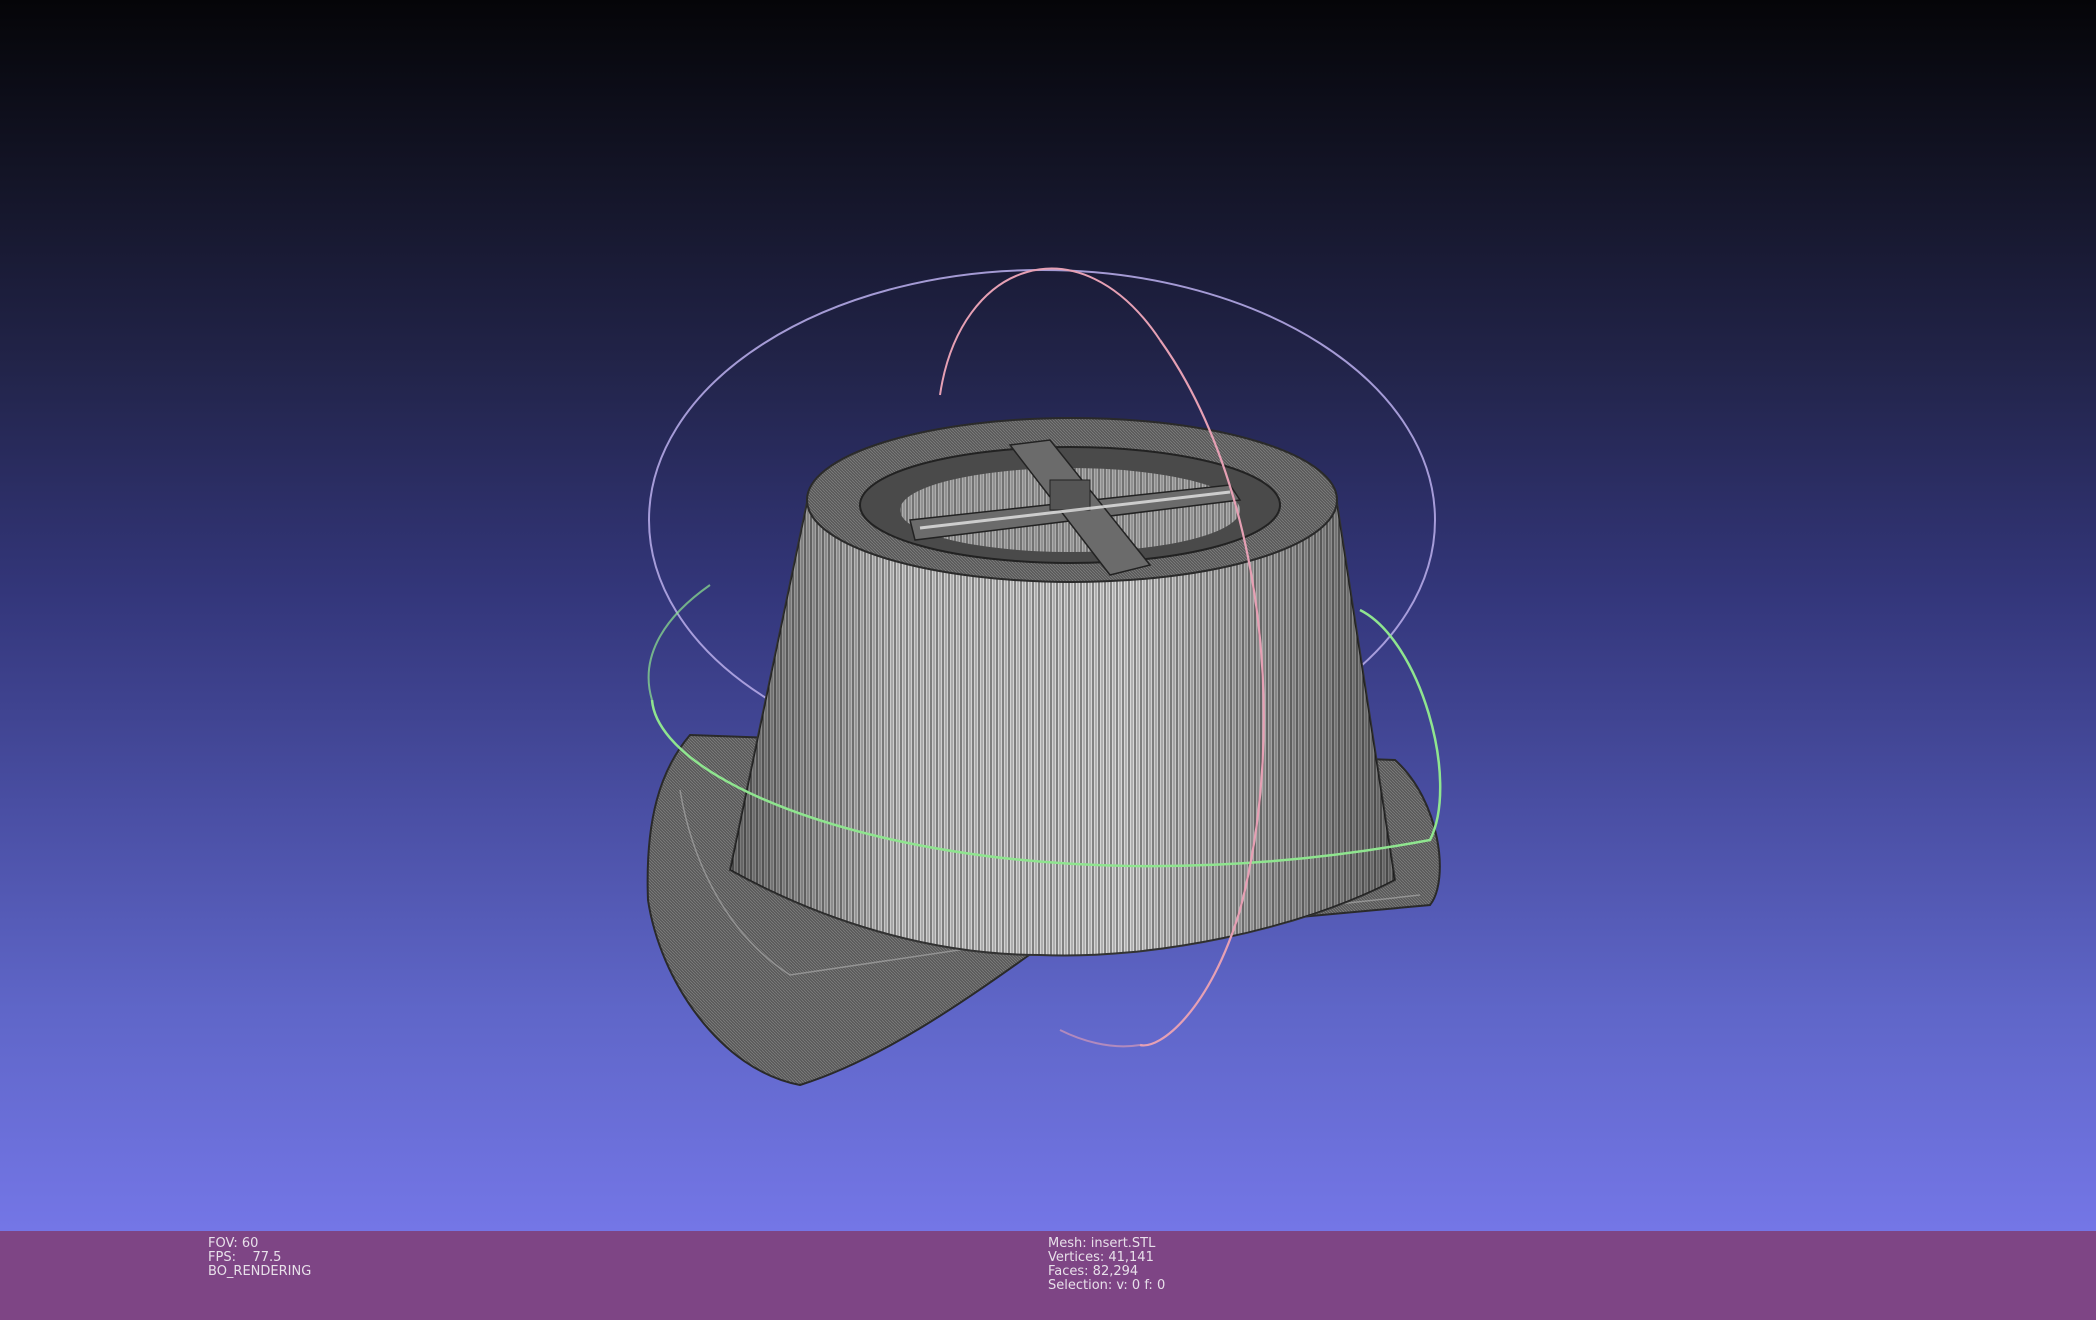  What do you see at coordinates (1093, 1271) in the screenshot?
I see `faces-label: Faces: 82,294` at bounding box center [1093, 1271].